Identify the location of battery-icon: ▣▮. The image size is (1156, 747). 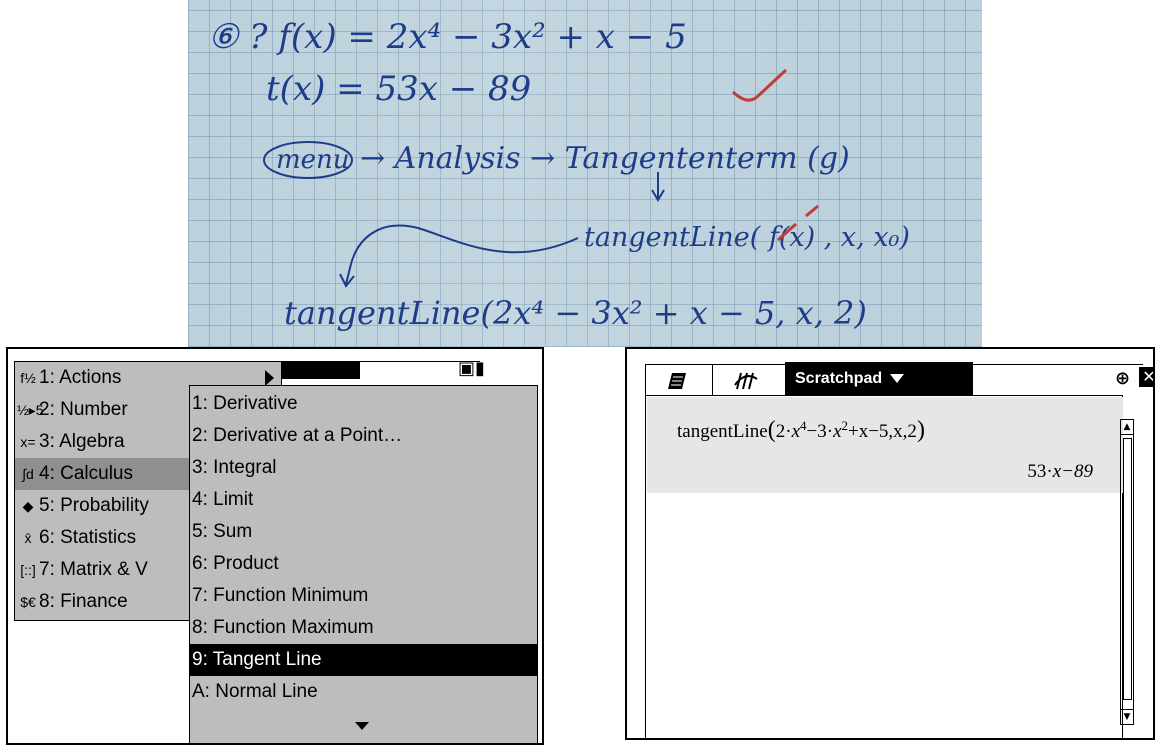
(471, 368).